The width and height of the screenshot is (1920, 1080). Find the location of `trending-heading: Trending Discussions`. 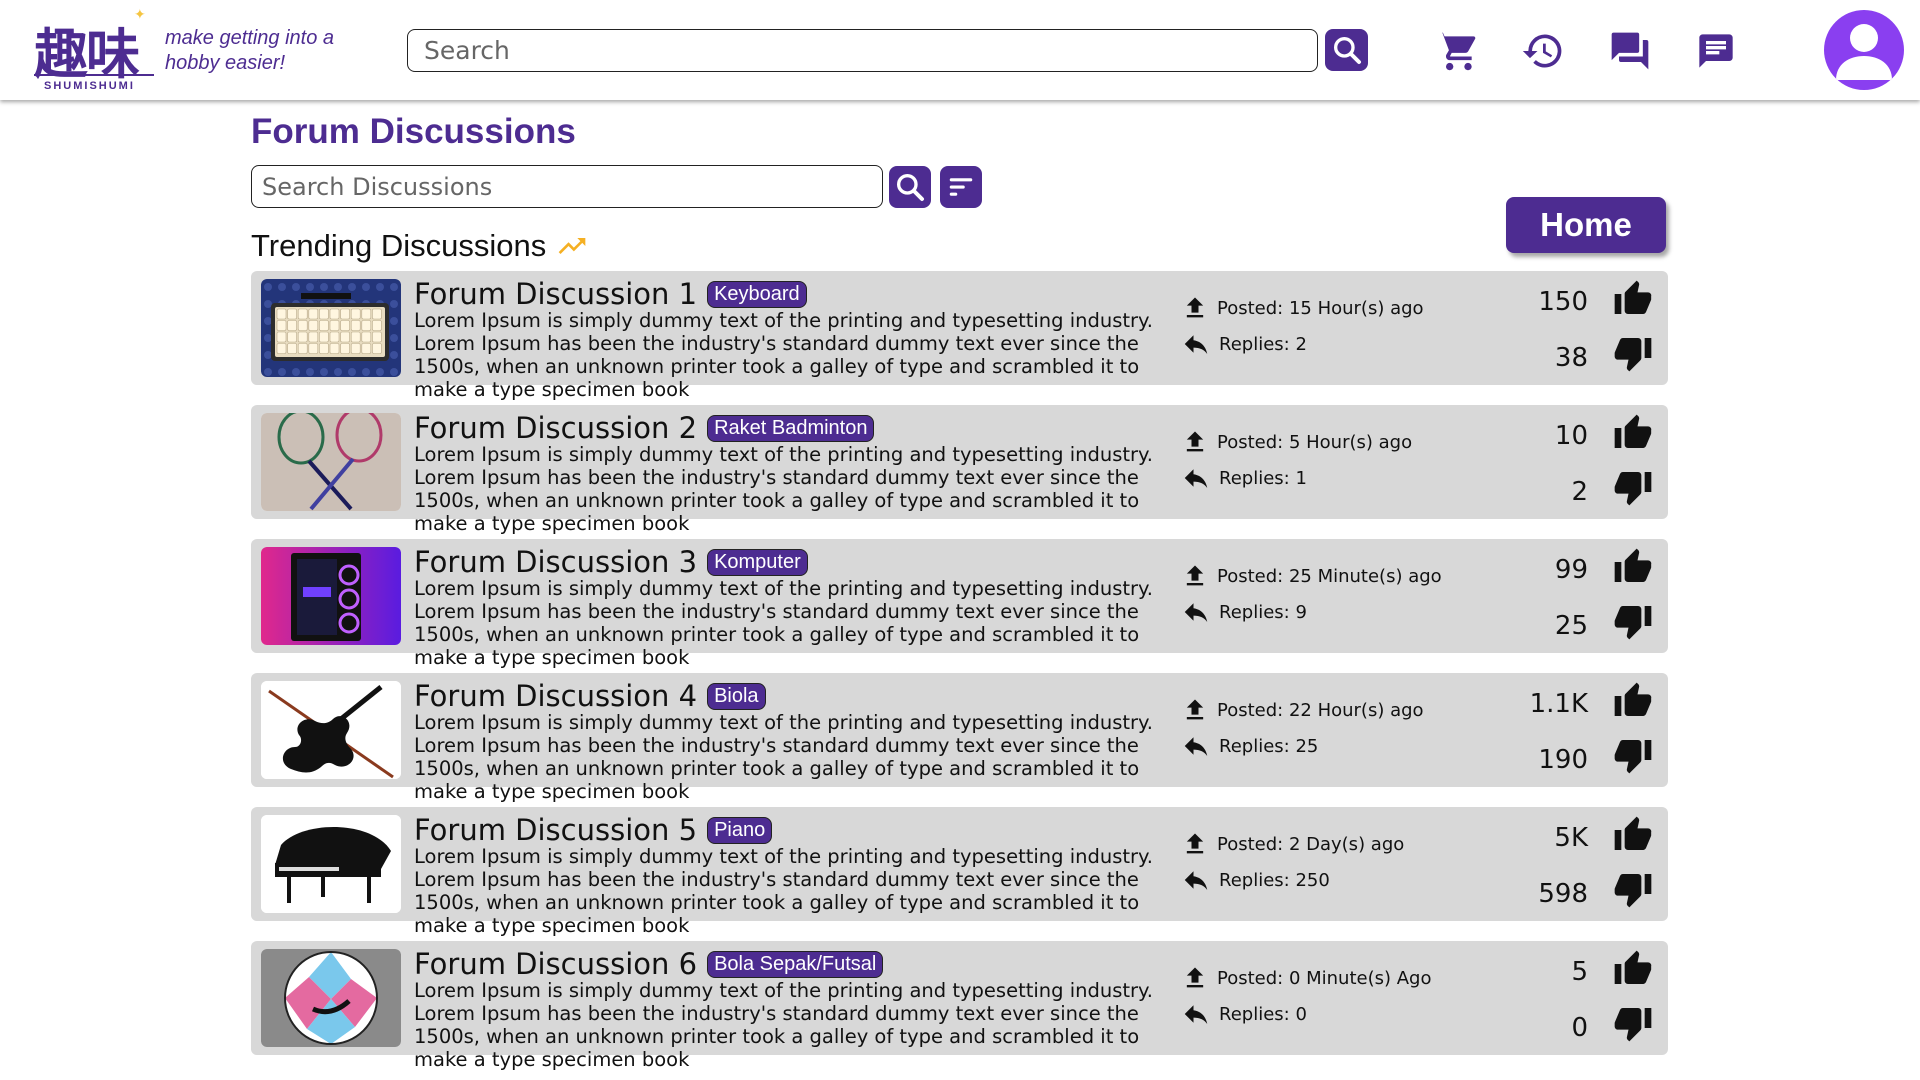

trending-heading: Trending Discussions is located at coordinates (422, 246).